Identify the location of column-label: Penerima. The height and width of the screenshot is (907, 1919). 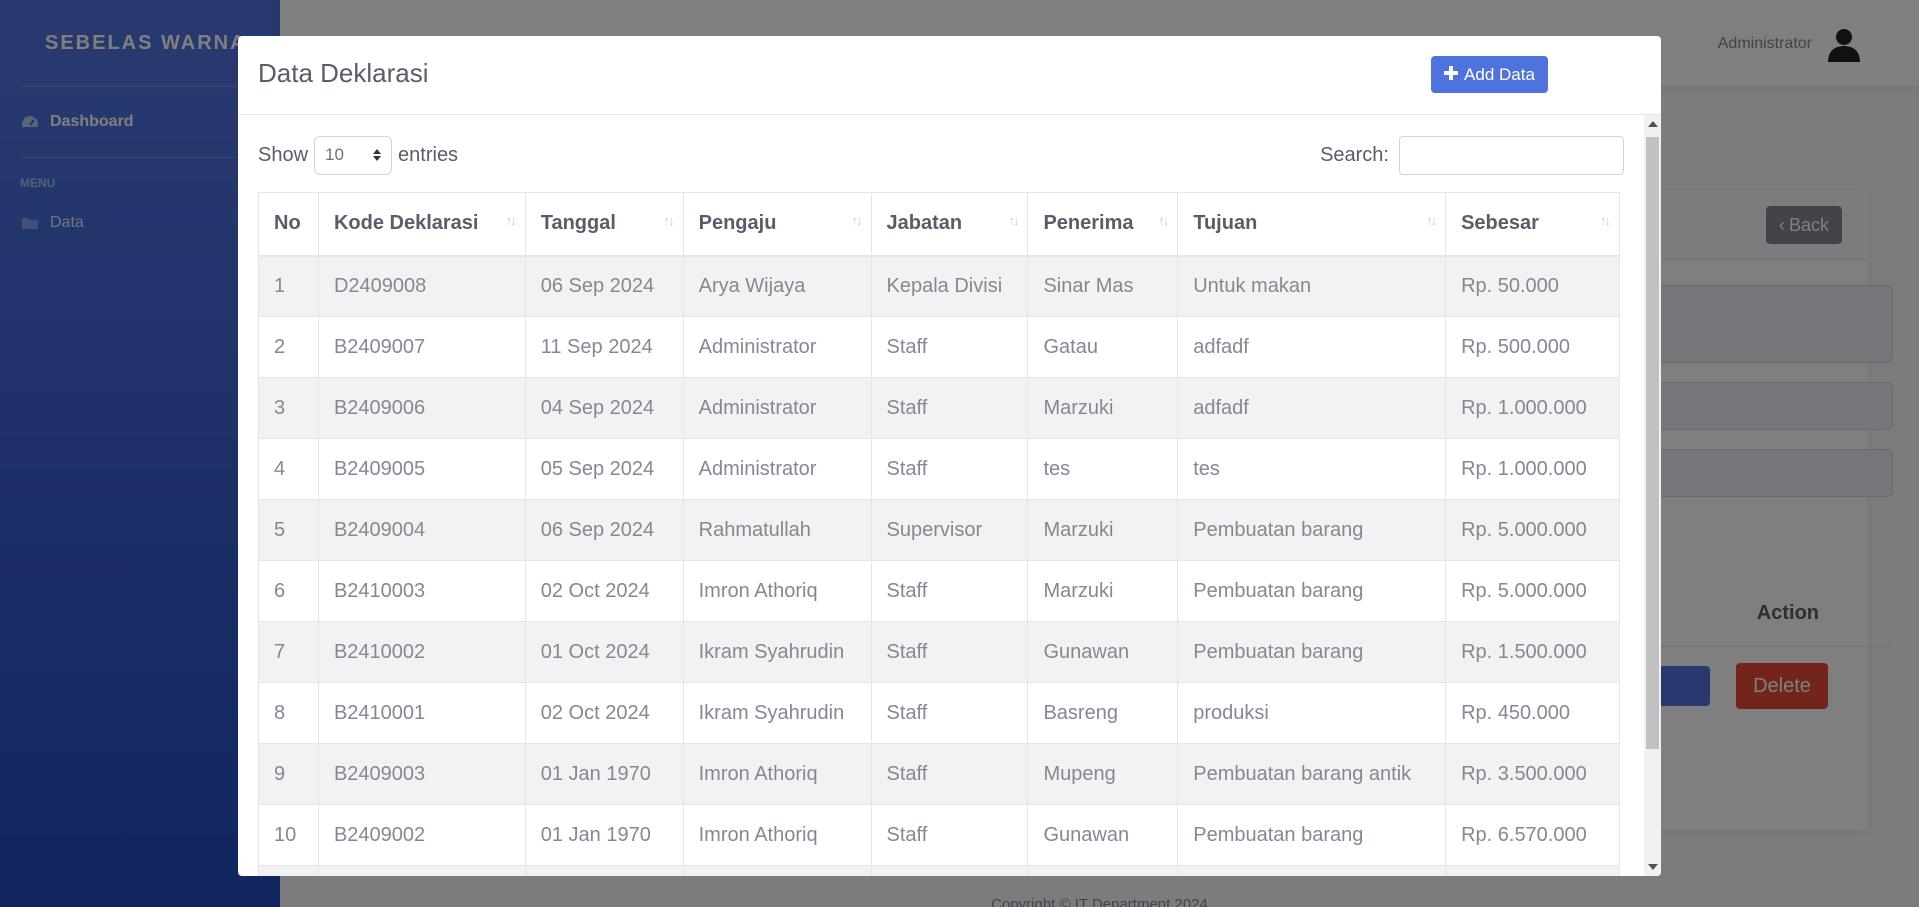
(1088, 223).